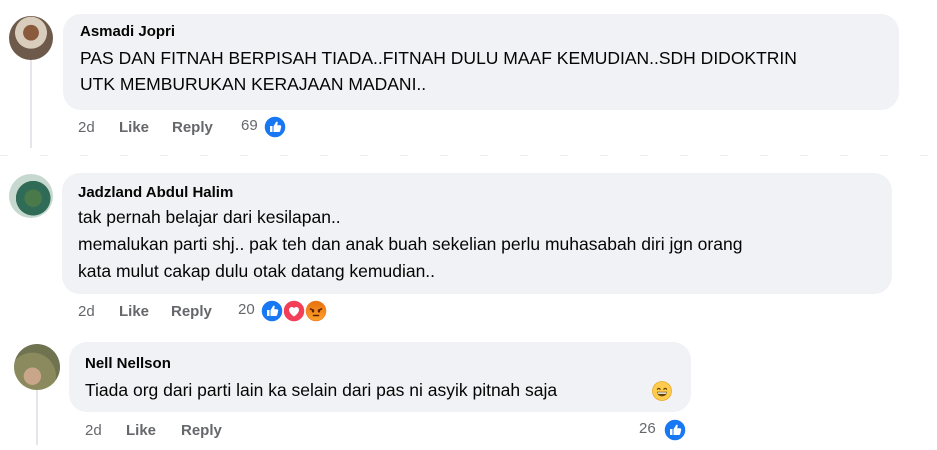 The width and height of the screenshot is (937, 450). What do you see at coordinates (253, 84) in the screenshot?
I see `comment-text-line: UTK MEMBURUKAN KERAJAAN MADANI..` at bounding box center [253, 84].